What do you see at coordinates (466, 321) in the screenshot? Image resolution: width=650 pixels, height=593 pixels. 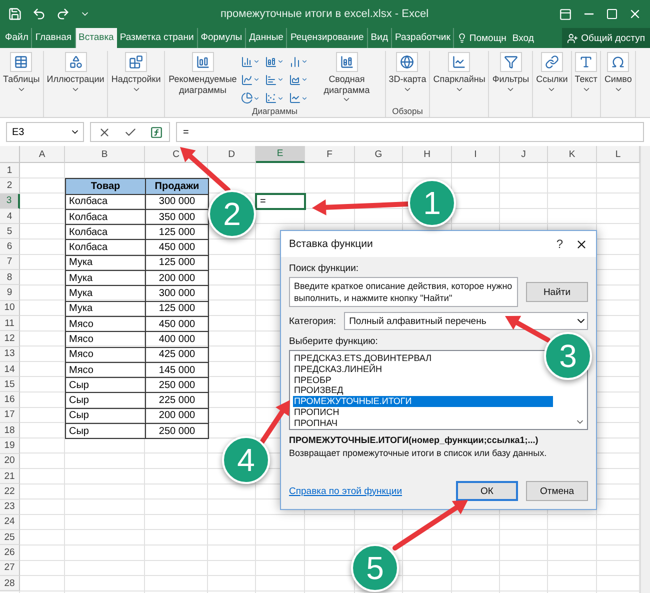 I see `category-dropdown: Полный алфавитный перечень` at bounding box center [466, 321].